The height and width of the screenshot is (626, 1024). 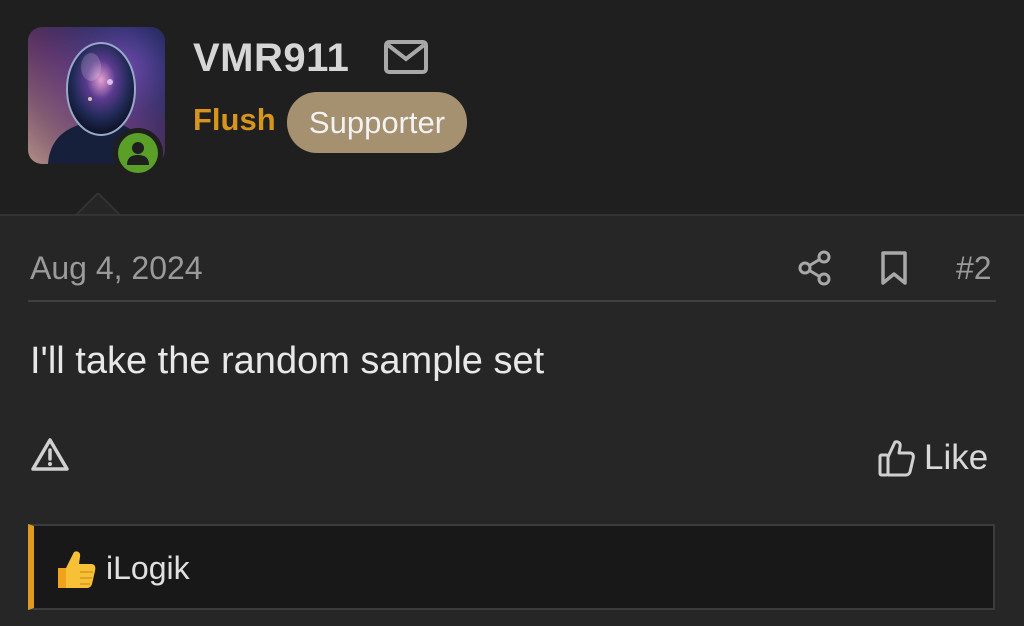 I want to click on post-body: I'll take the random sample set, so click(x=287, y=361).